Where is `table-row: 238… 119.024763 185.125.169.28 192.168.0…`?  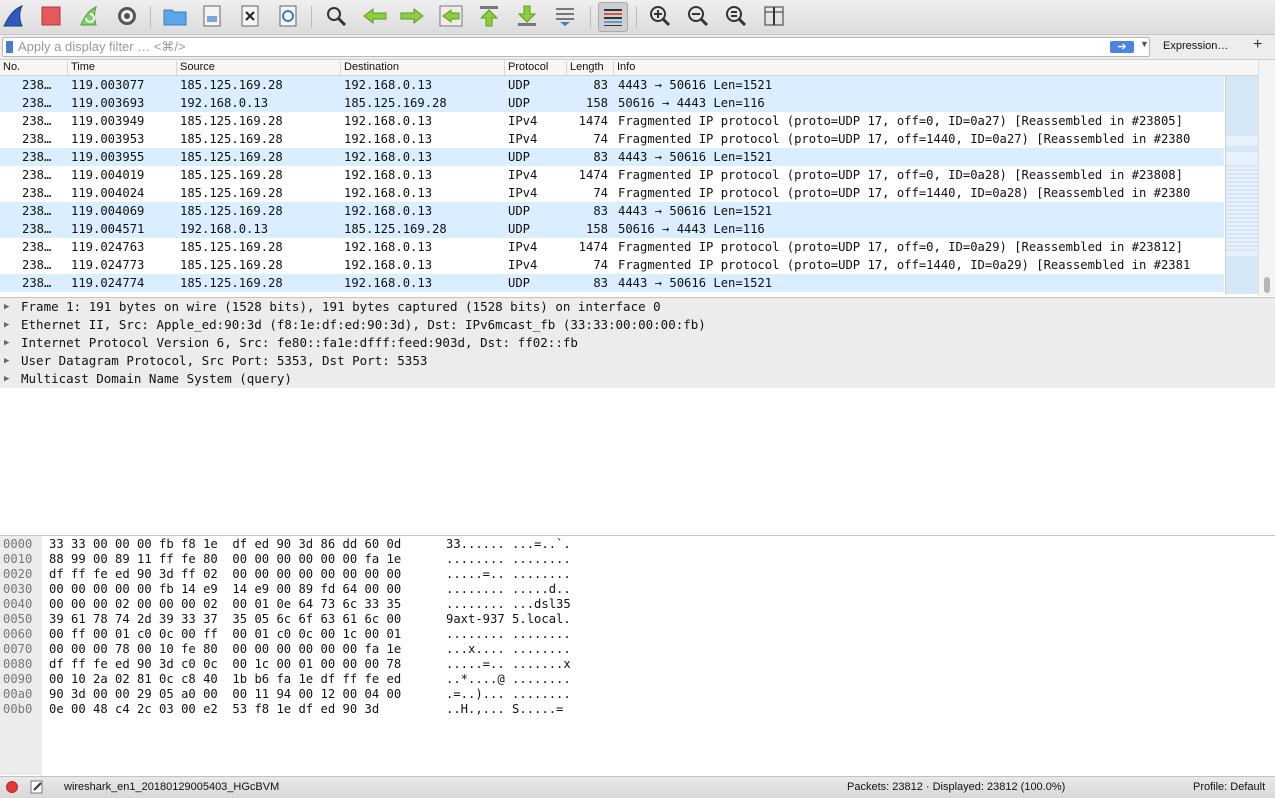 table-row: 238… 119.024763 185.125.169.28 192.168.0… is located at coordinates (612, 247).